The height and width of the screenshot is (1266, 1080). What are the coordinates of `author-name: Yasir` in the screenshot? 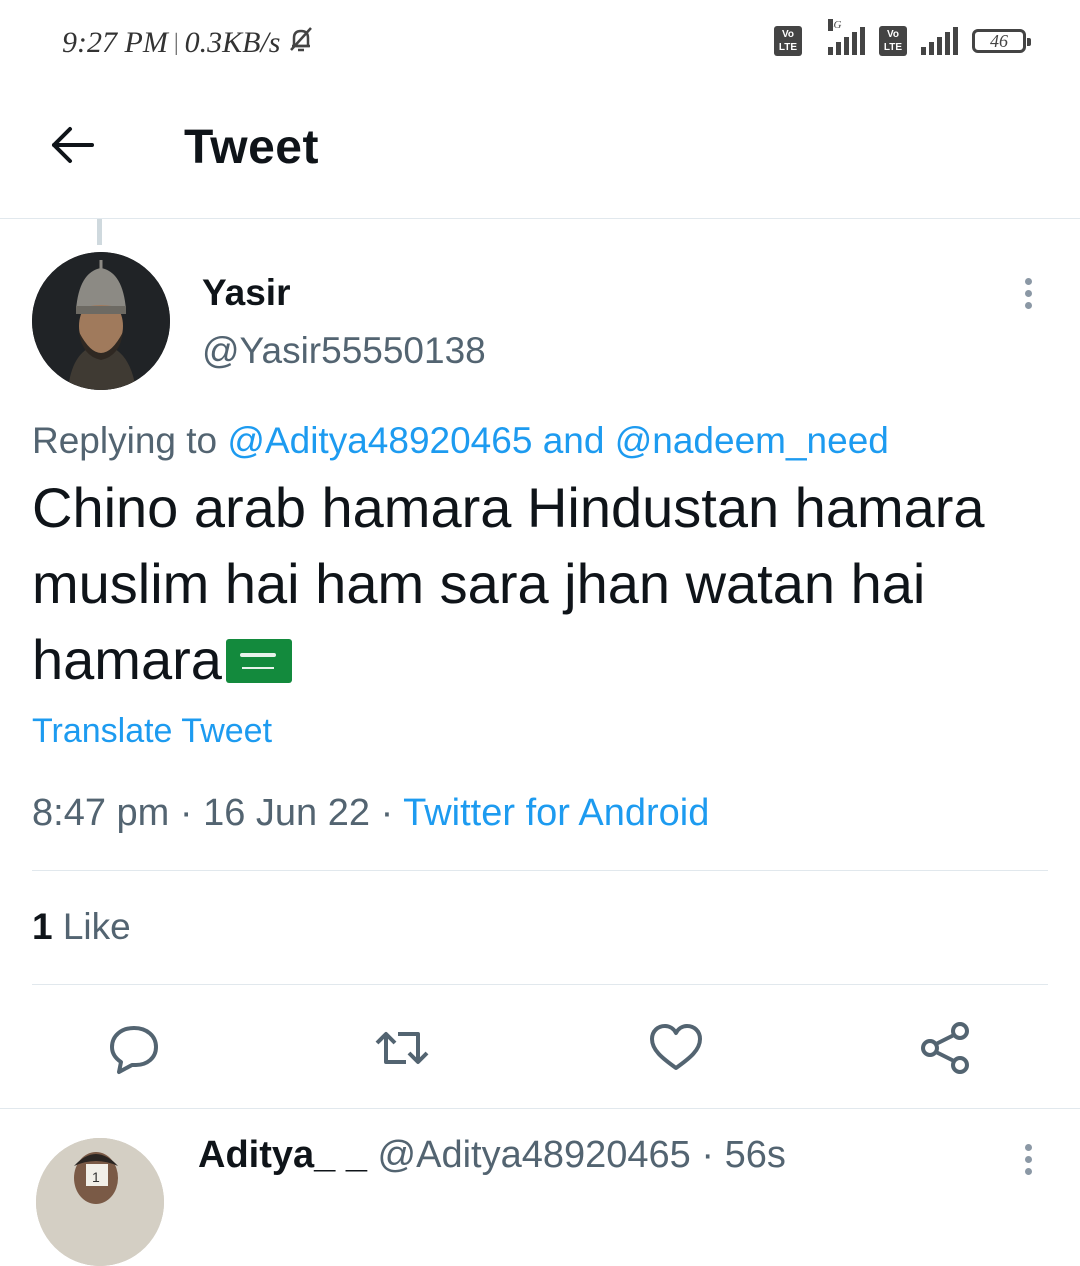 It's located at (246, 293).